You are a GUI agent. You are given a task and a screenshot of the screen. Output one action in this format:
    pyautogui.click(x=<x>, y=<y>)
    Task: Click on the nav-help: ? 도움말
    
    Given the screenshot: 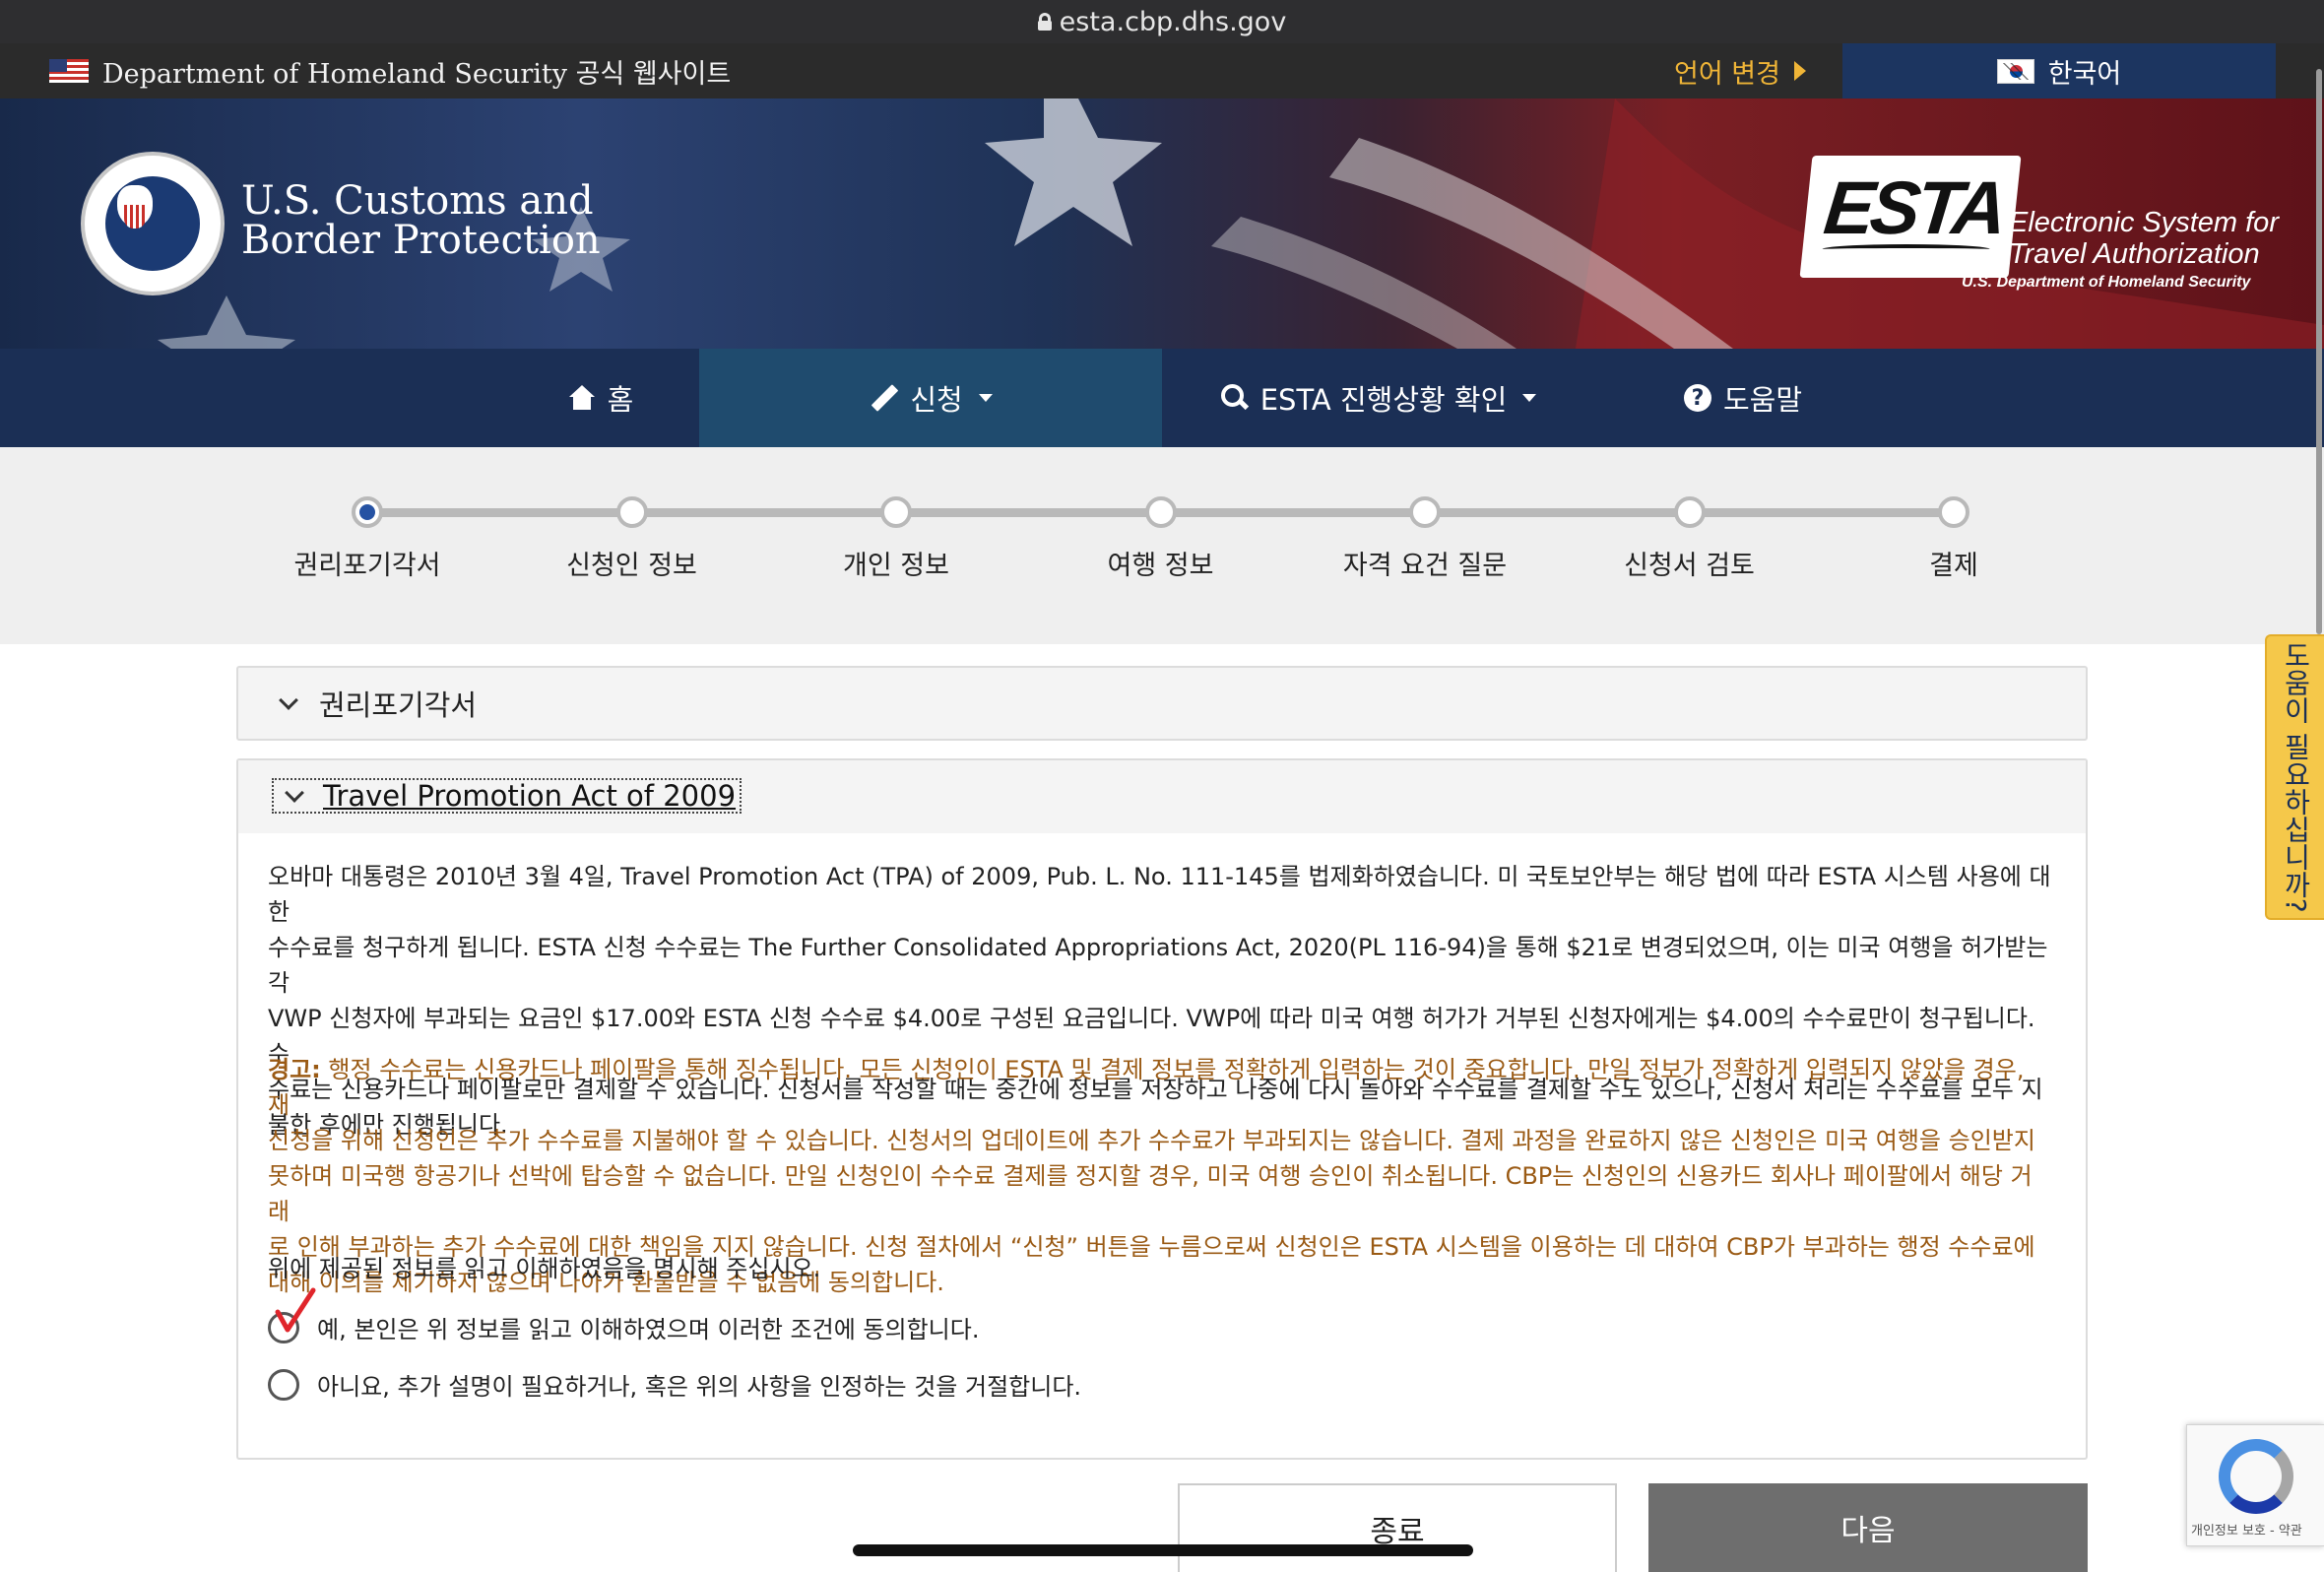 What is the action you would take?
    pyautogui.click(x=1743, y=398)
    